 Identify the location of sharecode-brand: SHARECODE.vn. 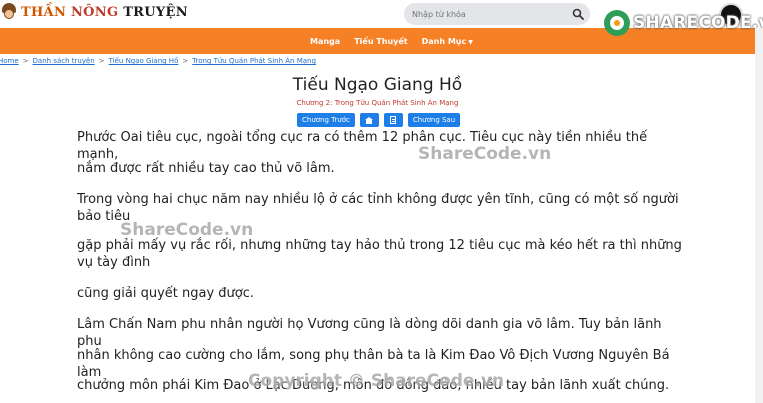
(683, 23).